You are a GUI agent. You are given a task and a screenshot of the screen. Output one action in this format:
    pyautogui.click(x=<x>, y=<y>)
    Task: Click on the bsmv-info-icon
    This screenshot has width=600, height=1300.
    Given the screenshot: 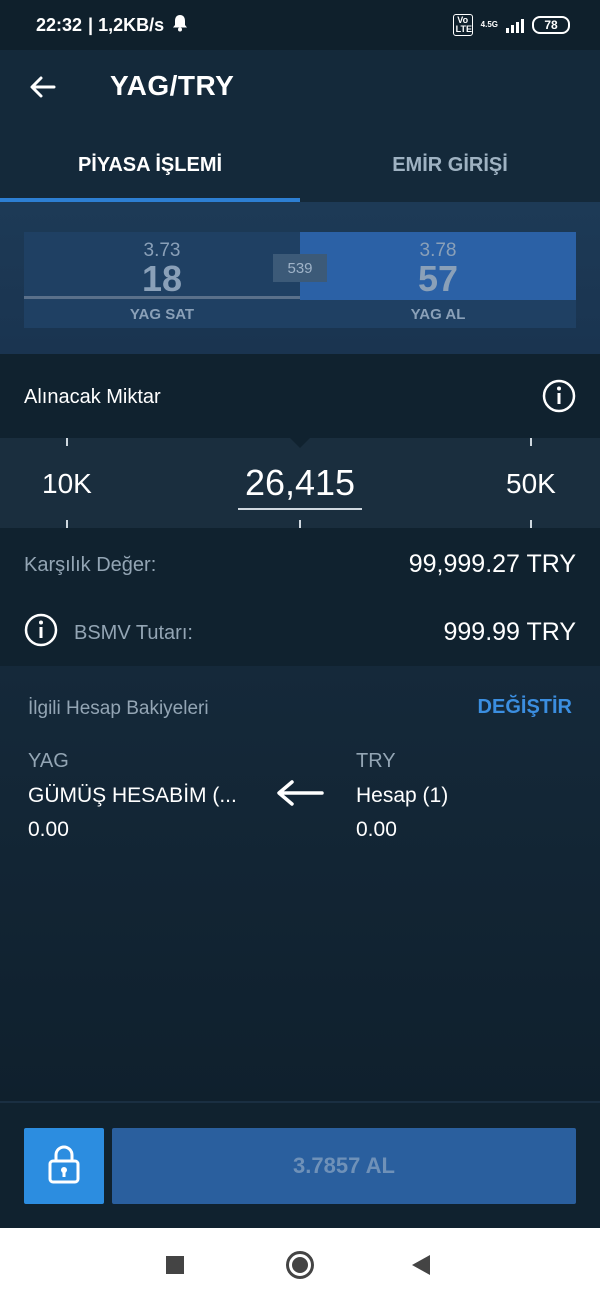 What is the action you would take?
    pyautogui.click(x=41, y=630)
    